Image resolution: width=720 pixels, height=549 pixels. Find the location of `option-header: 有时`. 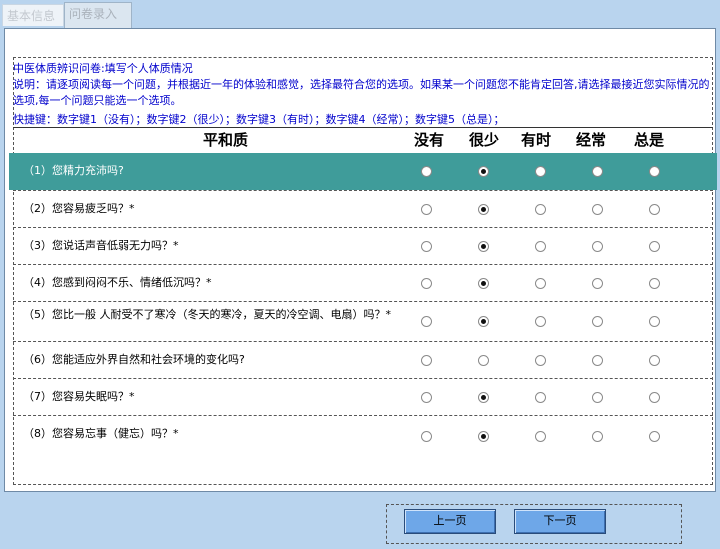

option-header: 有时 is located at coordinates (536, 140).